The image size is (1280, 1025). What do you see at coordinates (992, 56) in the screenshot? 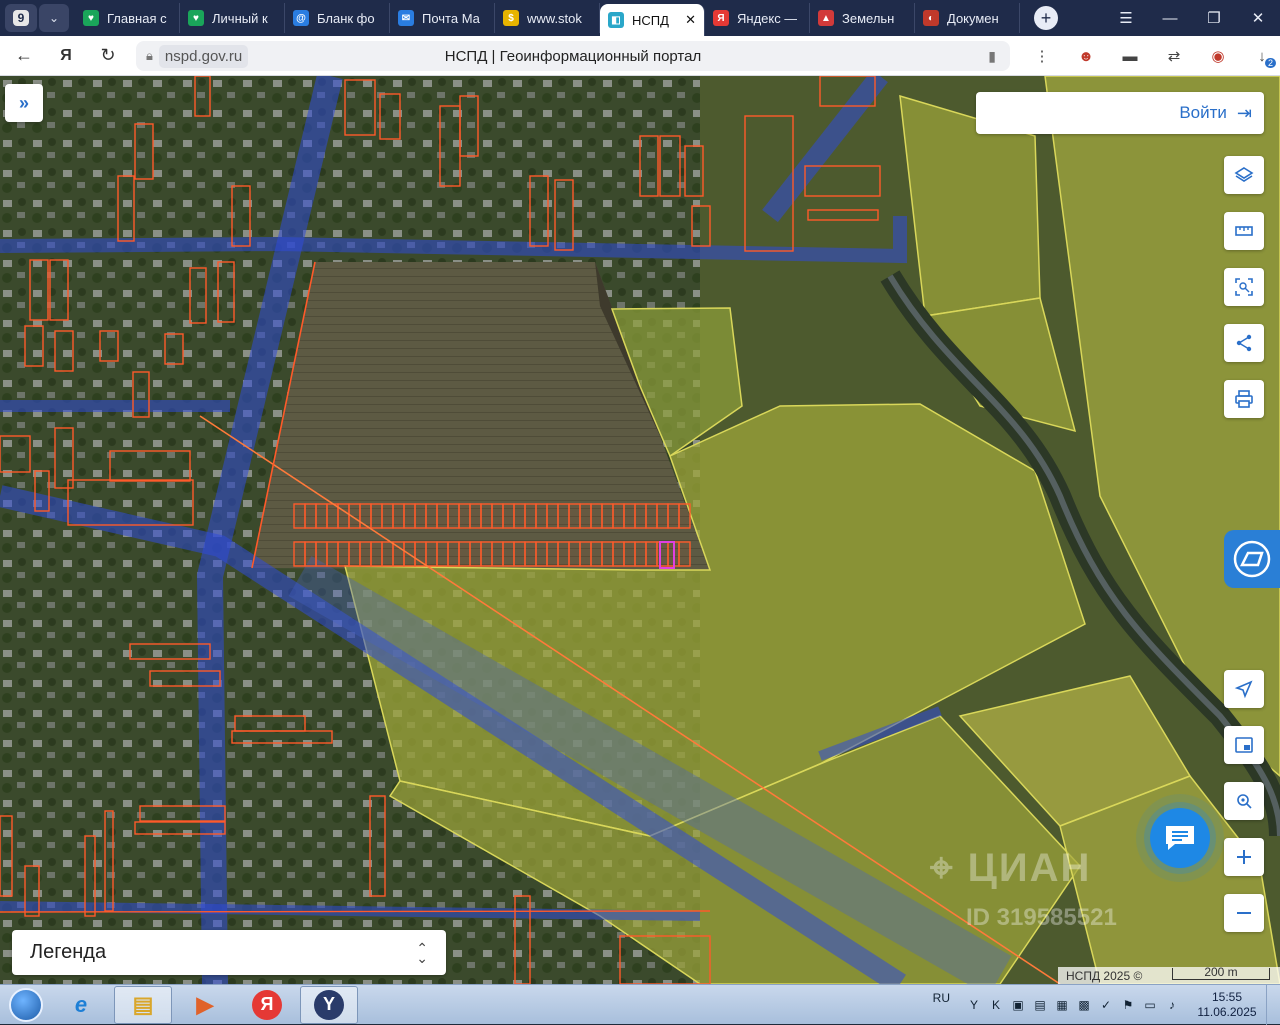
I see `bookmark-icon: ▮` at bounding box center [992, 56].